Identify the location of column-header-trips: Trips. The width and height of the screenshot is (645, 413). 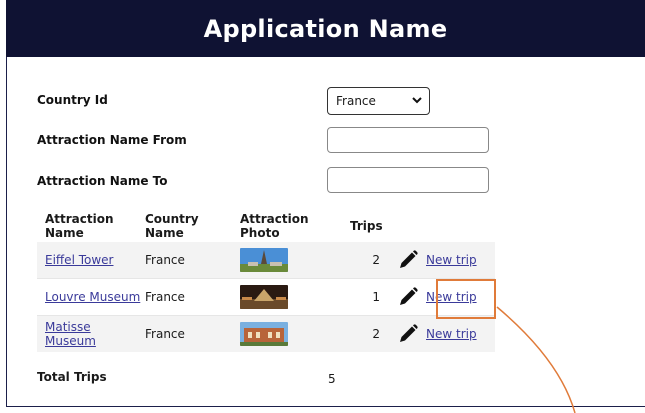
(366, 226).